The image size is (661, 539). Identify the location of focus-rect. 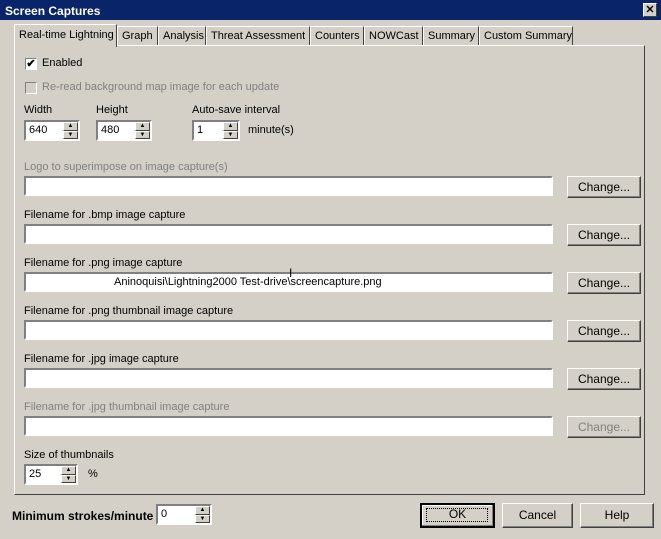
(457, 515).